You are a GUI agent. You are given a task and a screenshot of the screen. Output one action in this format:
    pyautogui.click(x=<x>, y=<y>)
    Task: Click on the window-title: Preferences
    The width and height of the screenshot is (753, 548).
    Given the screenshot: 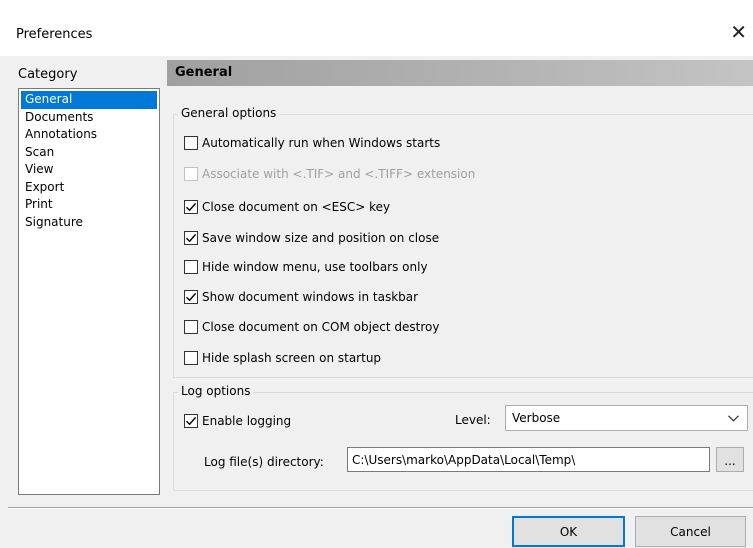 What is the action you would take?
    pyautogui.click(x=54, y=34)
    